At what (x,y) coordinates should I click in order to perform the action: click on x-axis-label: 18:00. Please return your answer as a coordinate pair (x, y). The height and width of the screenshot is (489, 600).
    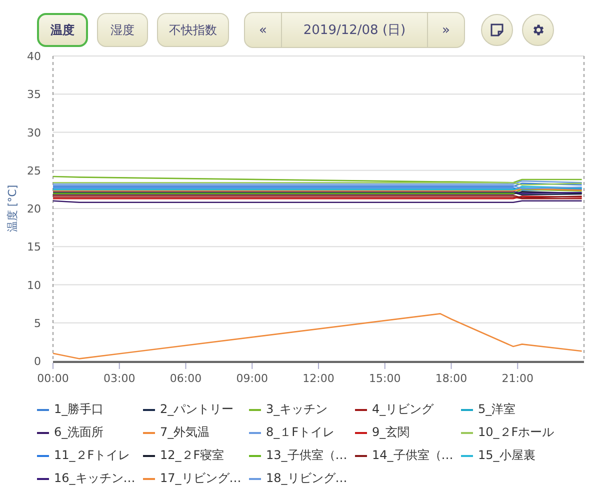
    Looking at the image, I should click on (451, 378).